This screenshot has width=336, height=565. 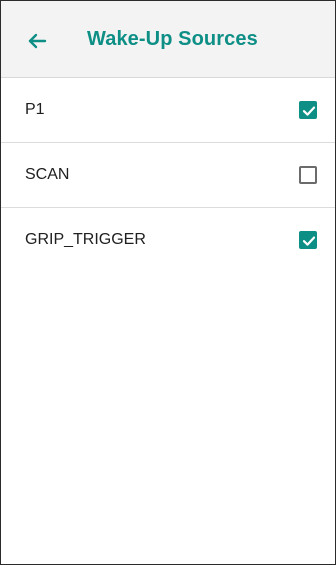 I want to click on back-button, so click(x=37, y=41).